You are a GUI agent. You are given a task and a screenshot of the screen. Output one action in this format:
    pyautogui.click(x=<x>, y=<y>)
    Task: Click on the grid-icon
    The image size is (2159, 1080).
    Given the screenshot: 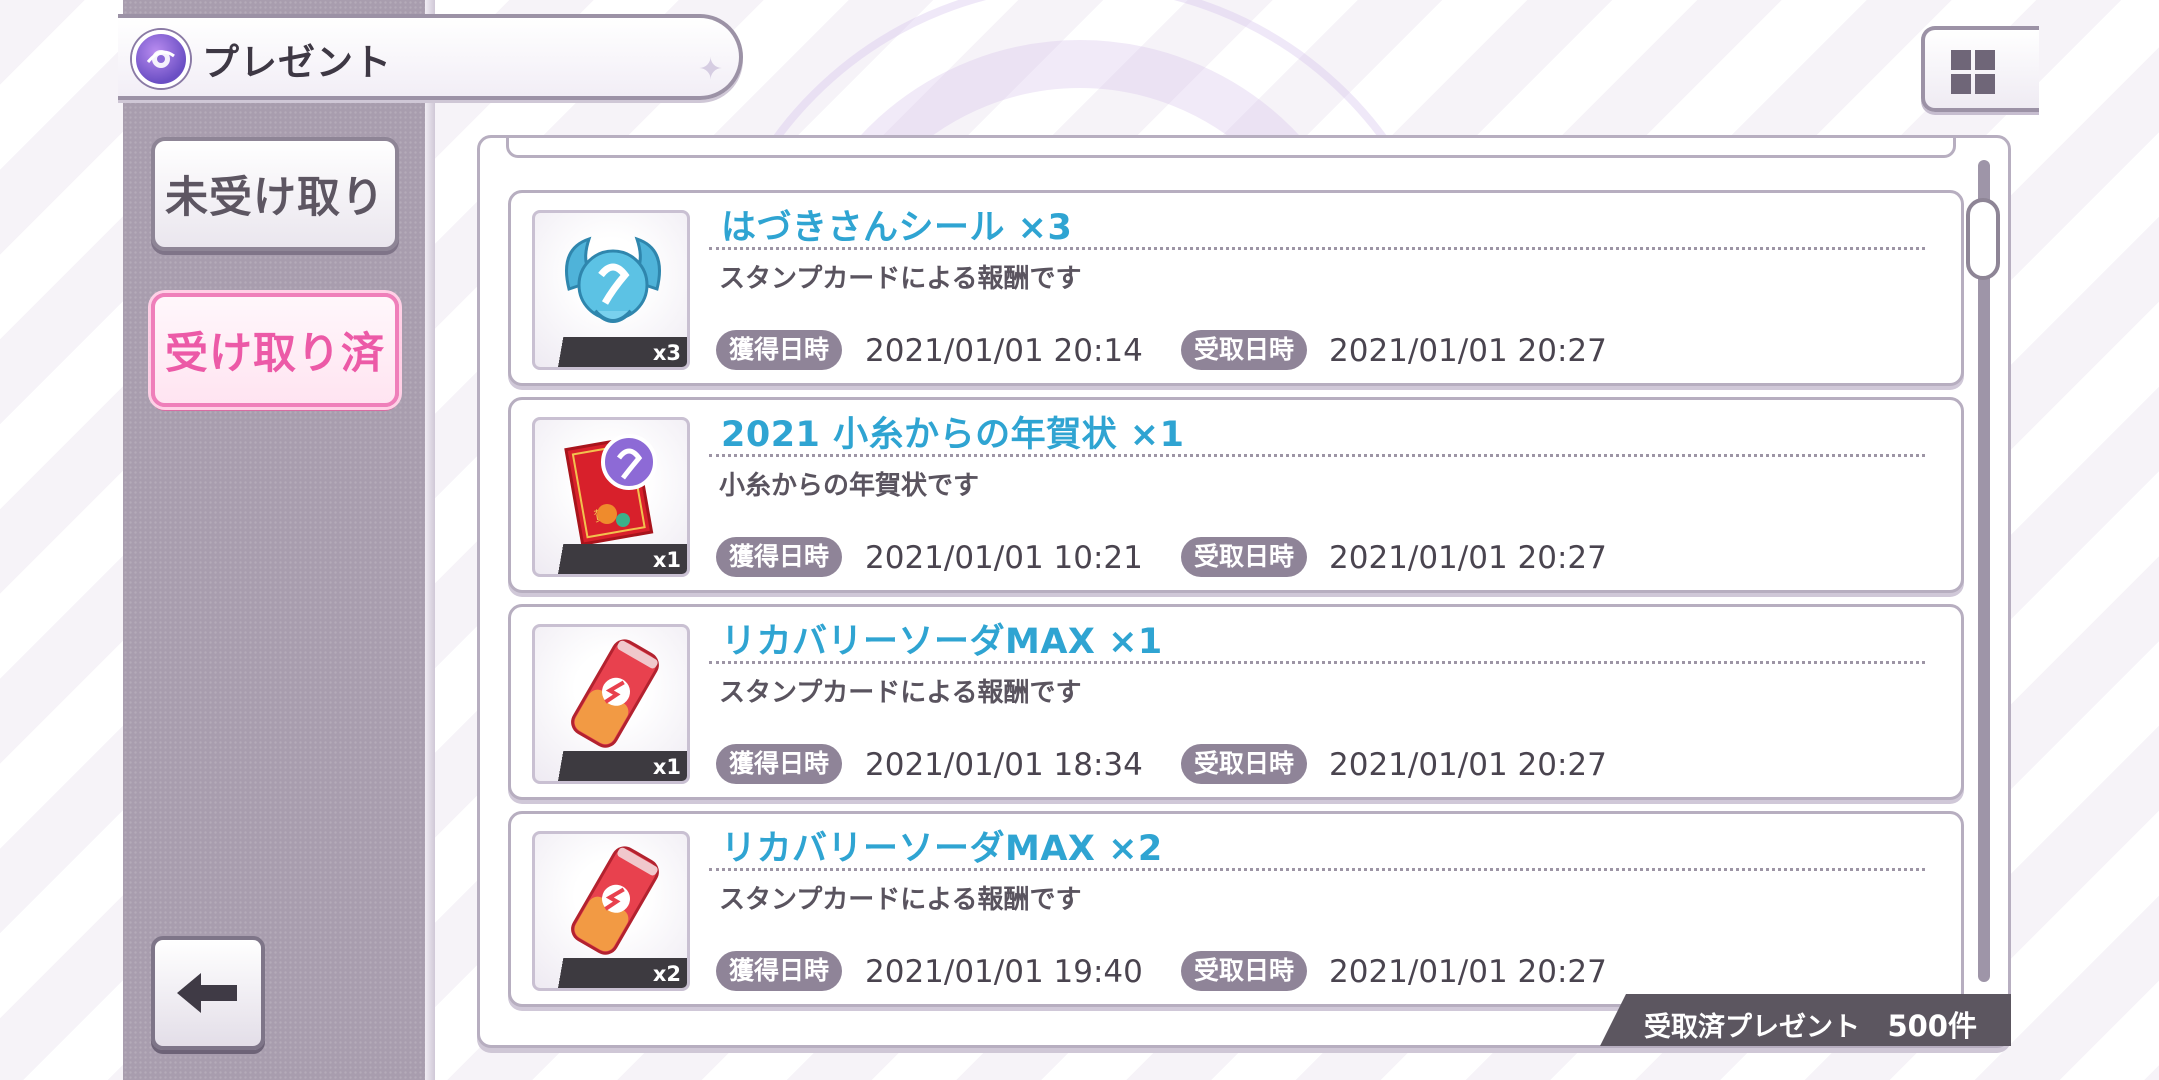 What is the action you would take?
    pyautogui.click(x=1973, y=72)
    